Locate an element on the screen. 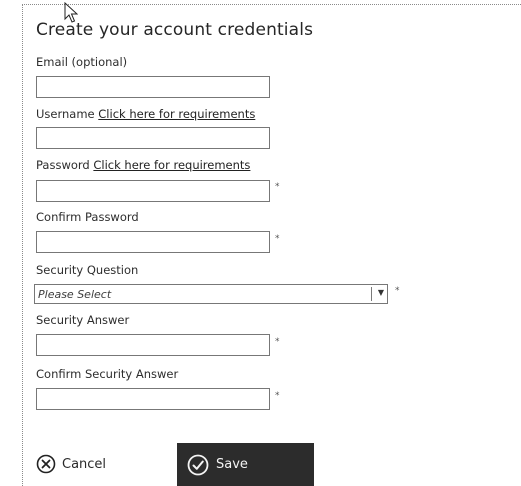  password-label: Password Click here for requirements is located at coordinates (143, 165).